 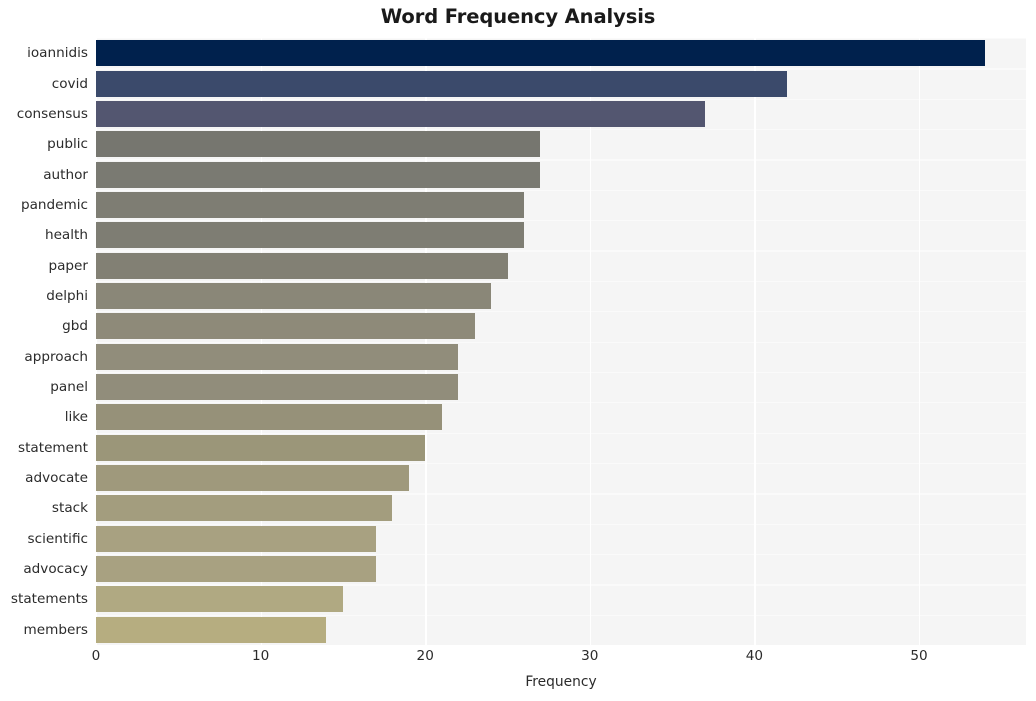 I want to click on x-tick-label: 20, so click(x=425, y=656).